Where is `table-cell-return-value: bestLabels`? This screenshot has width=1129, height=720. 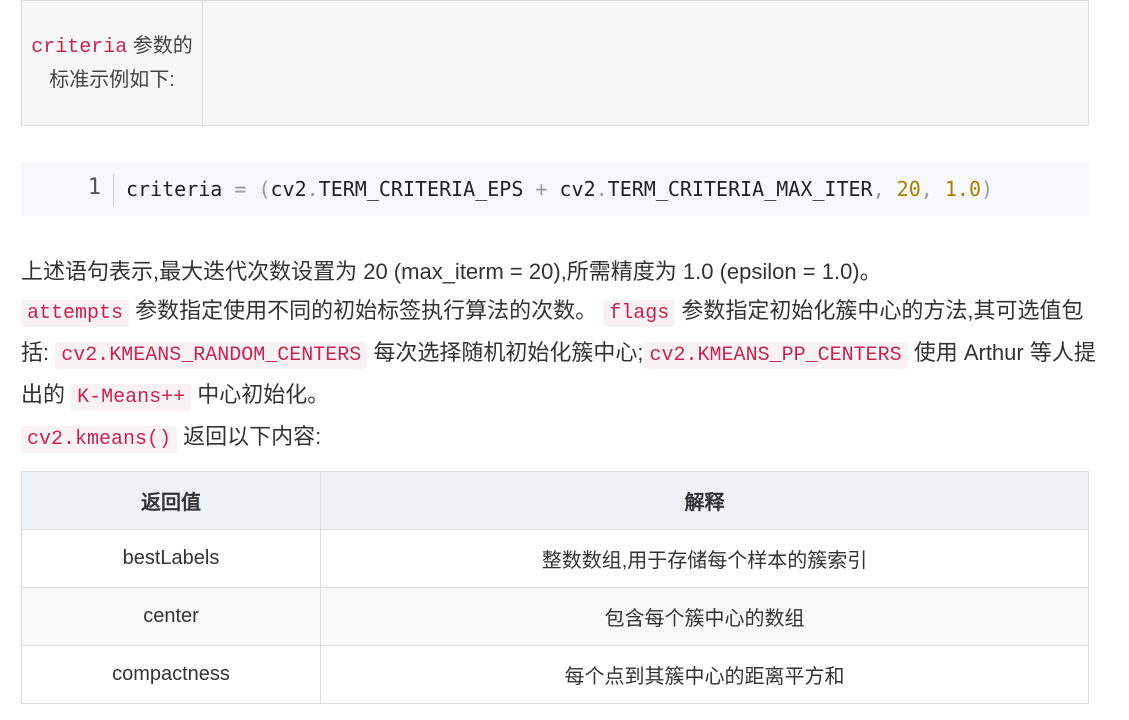 table-cell-return-value: bestLabels is located at coordinates (171, 558).